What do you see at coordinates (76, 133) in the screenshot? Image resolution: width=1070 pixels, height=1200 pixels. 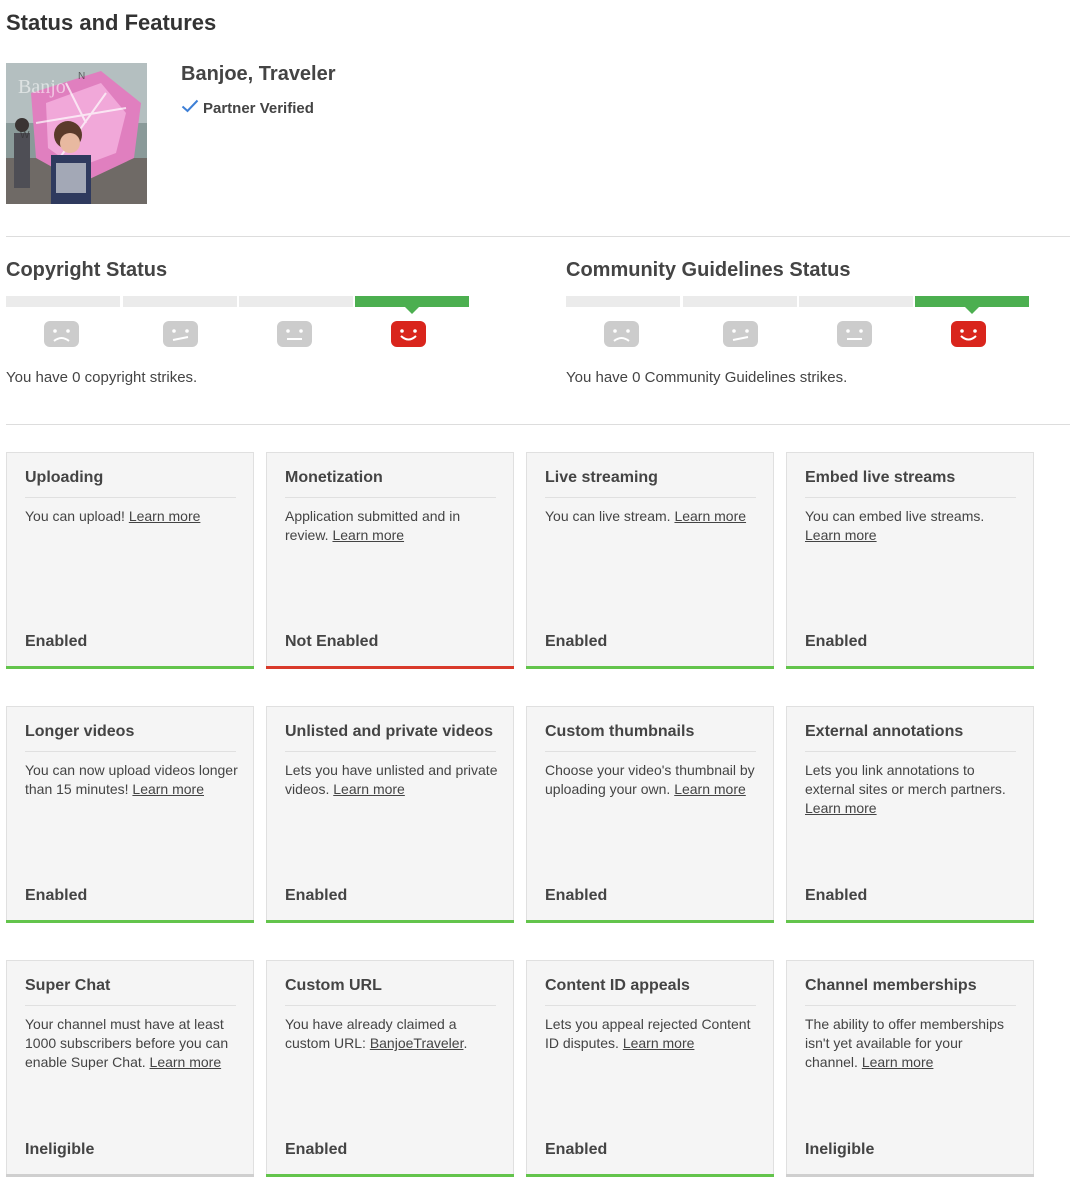 I see `channel-avatar: Banjo N W` at bounding box center [76, 133].